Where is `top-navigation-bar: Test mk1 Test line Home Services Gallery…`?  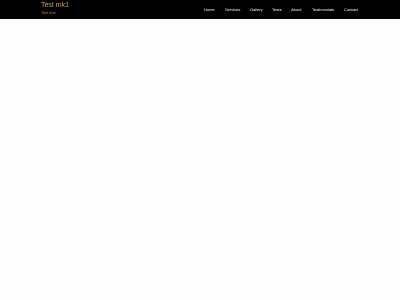 top-navigation-bar: Test mk1 Test line Home Services Gallery… is located at coordinates (200, 9).